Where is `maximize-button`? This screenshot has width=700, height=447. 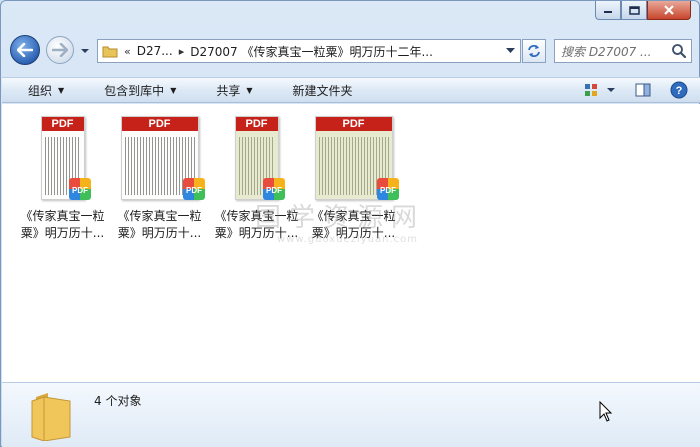 maximize-button is located at coordinates (634, 10).